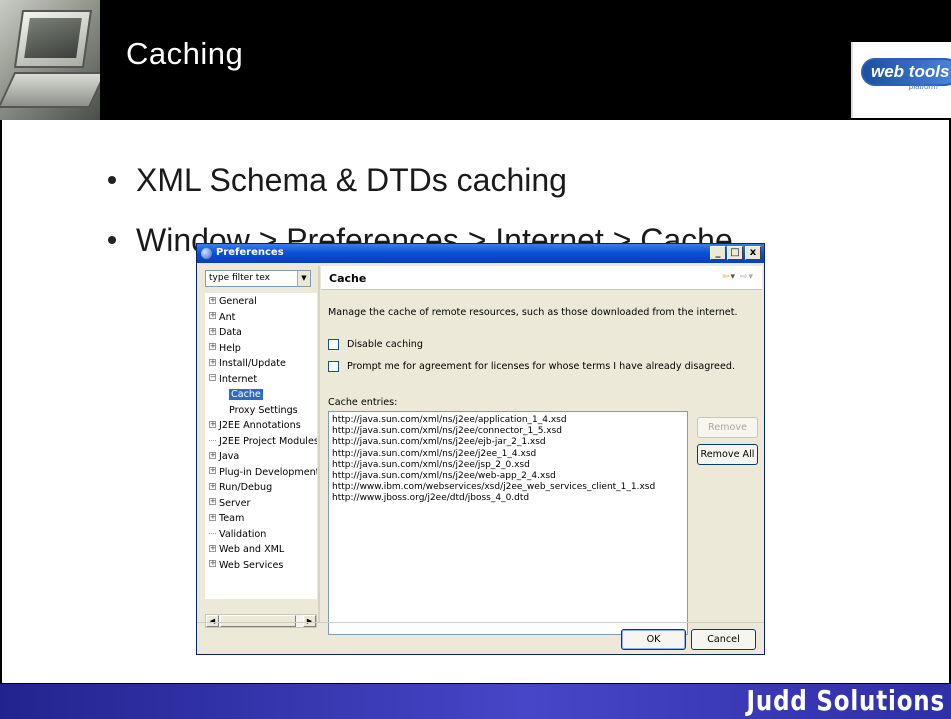  I want to click on tree-item-label: Server, so click(235, 503).